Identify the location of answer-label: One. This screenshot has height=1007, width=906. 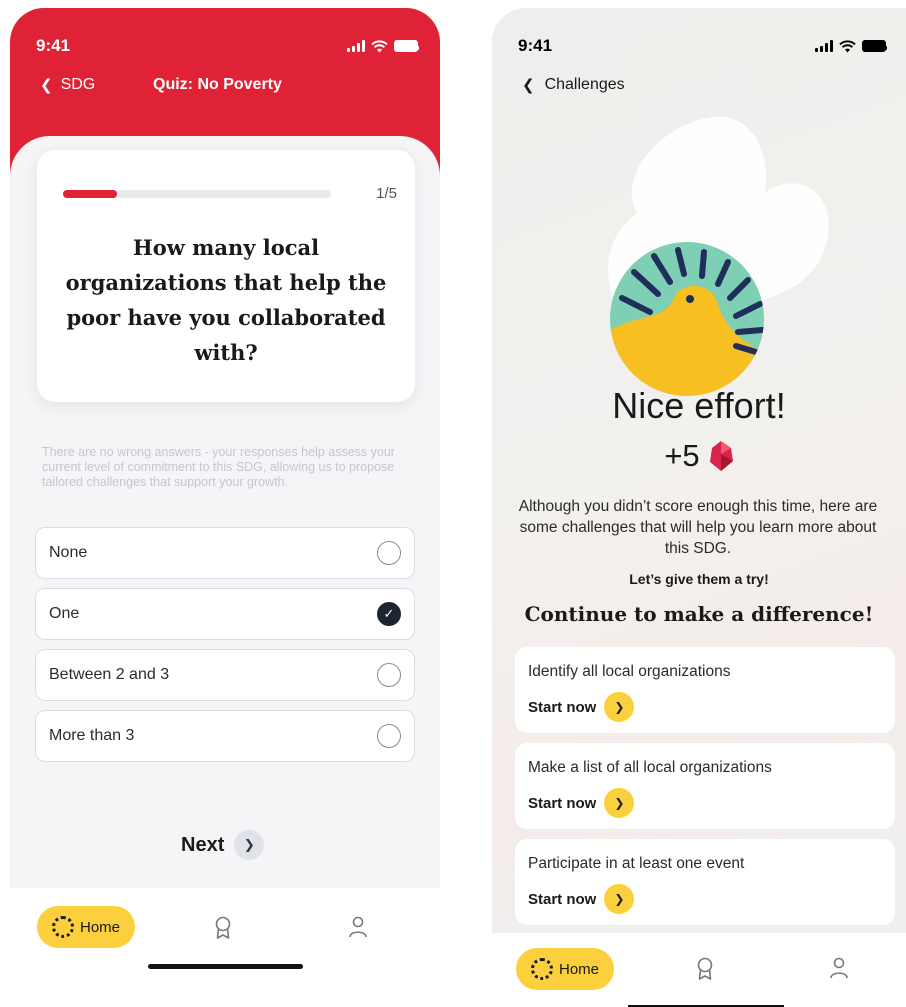
(64, 613).